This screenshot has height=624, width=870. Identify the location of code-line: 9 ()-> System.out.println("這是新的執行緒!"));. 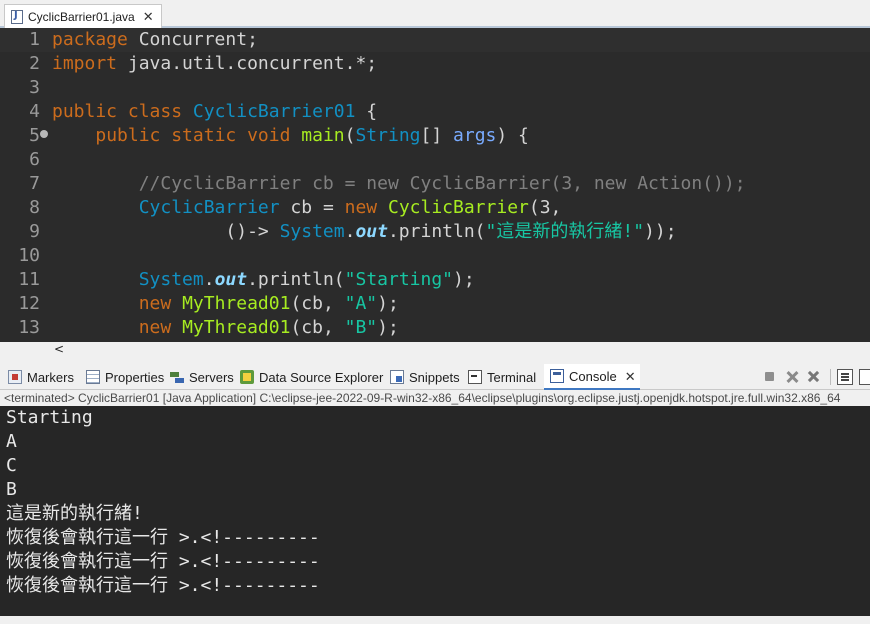
(435, 232).